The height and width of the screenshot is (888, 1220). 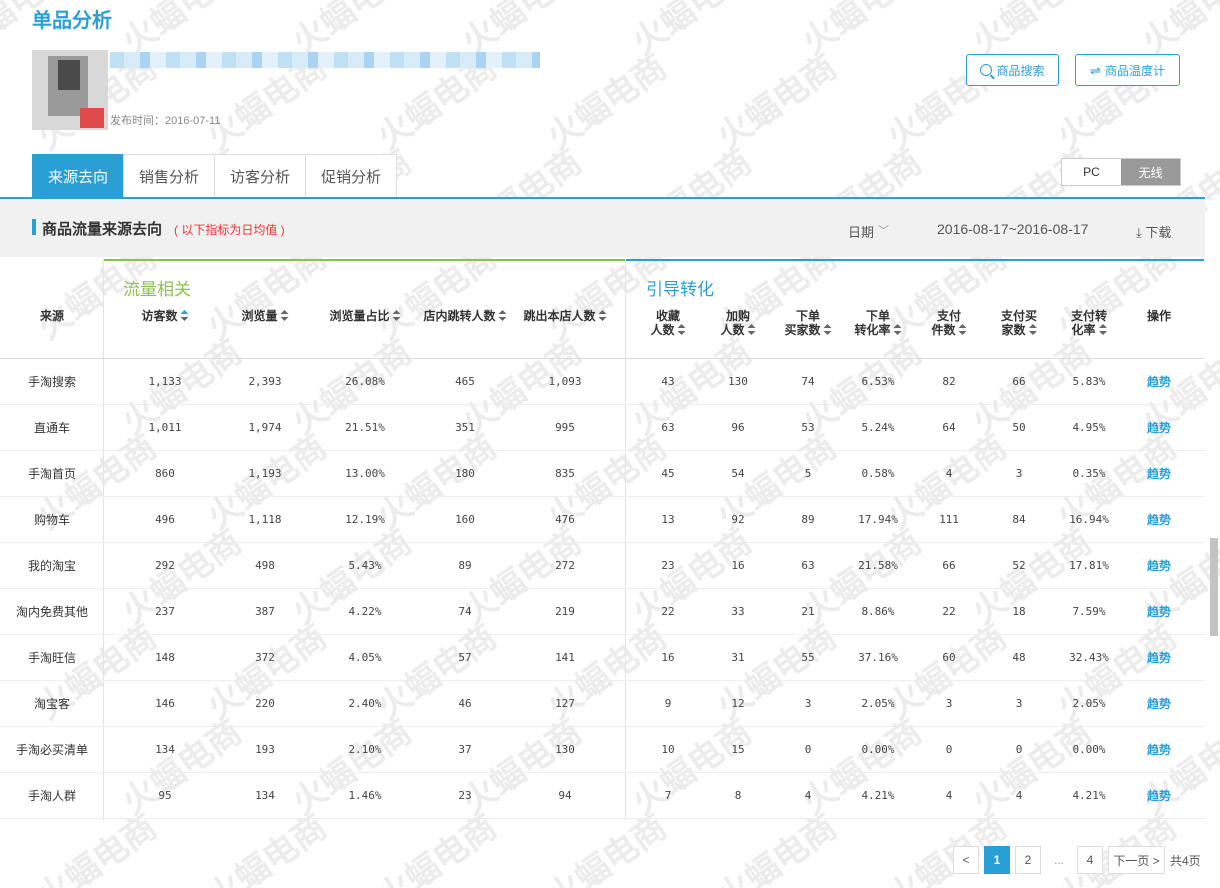 What do you see at coordinates (1089, 749) in the screenshot?
I see `metric-cell: 0.00%` at bounding box center [1089, 749].